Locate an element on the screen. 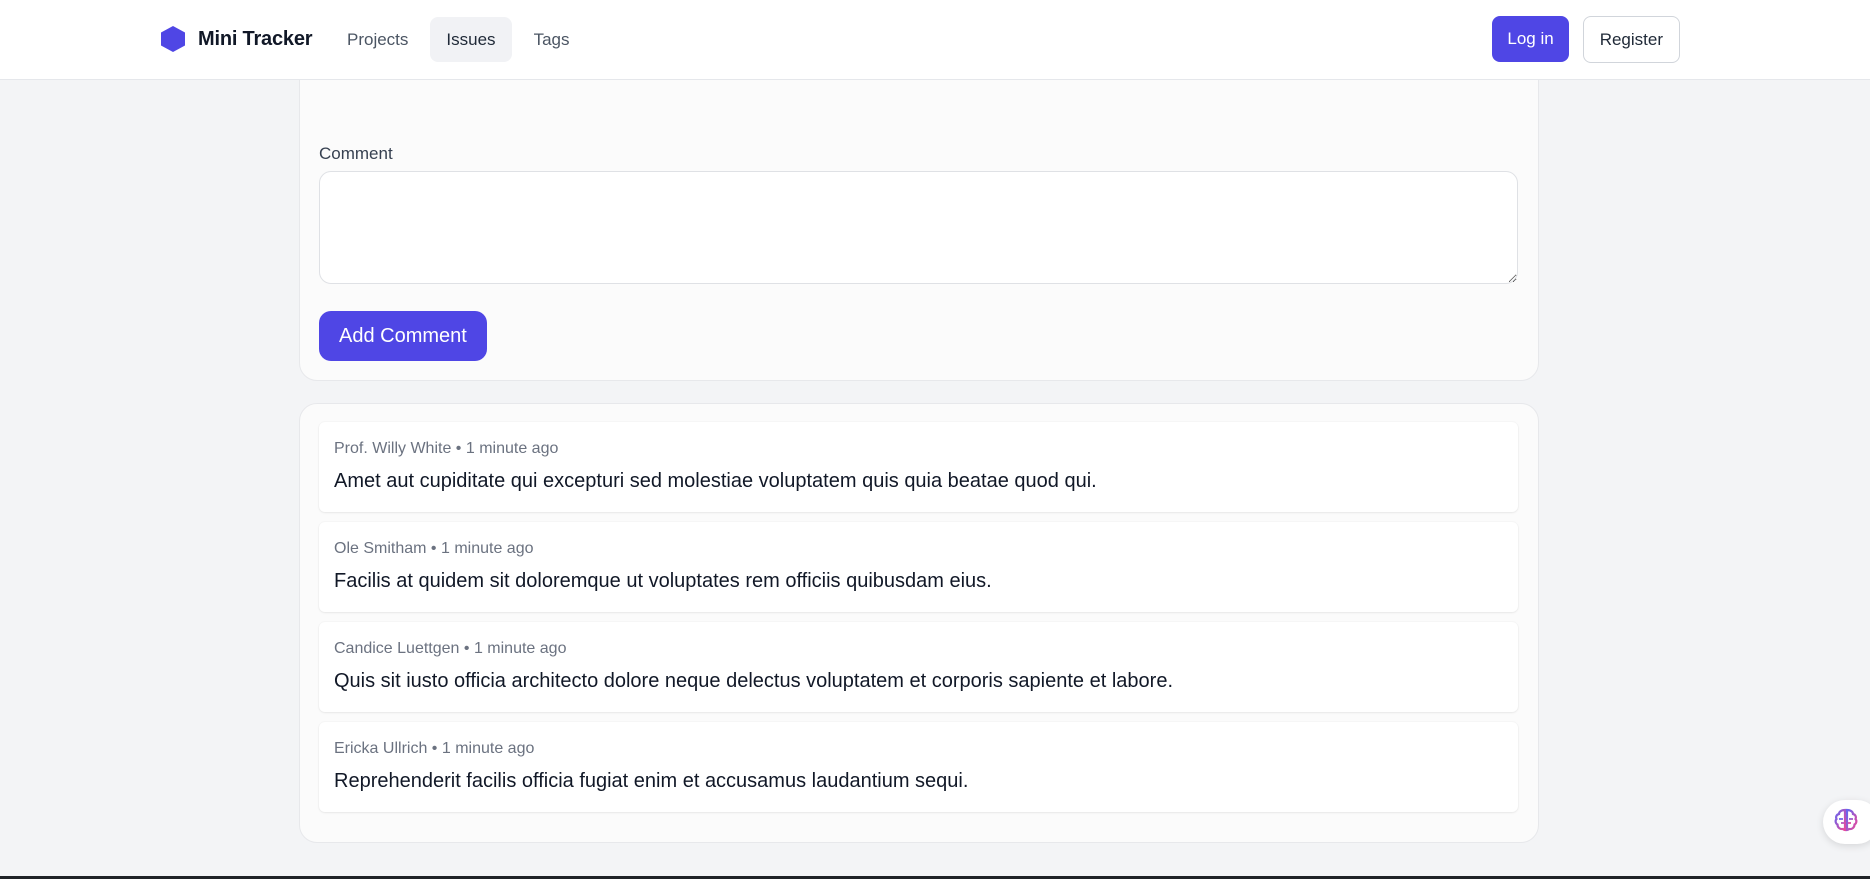  brand-link: Mini Tracker is located at coordinates (236, 39).